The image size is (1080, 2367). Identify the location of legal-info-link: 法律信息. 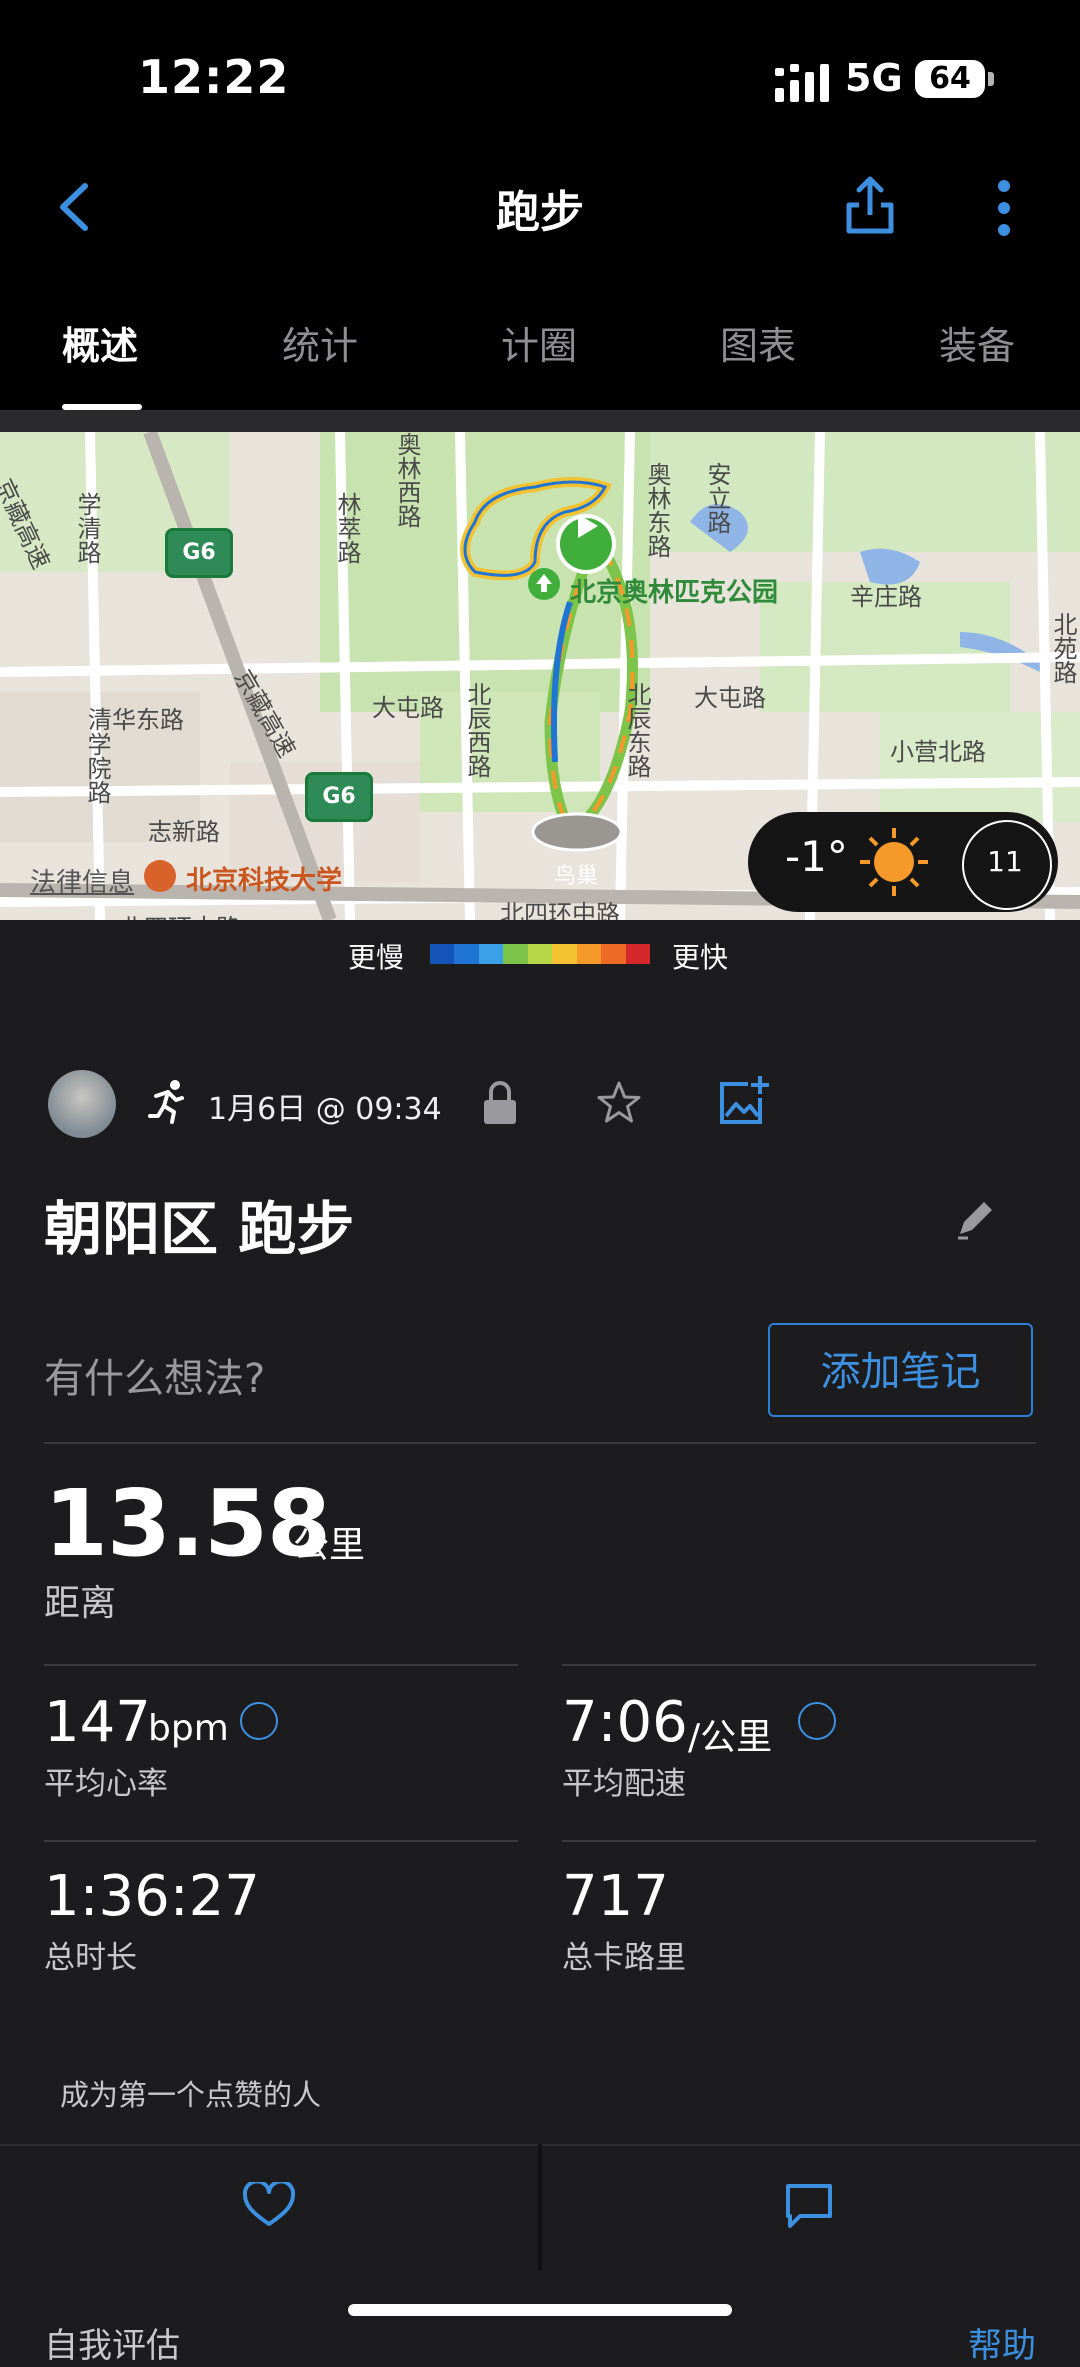
(82, 880).